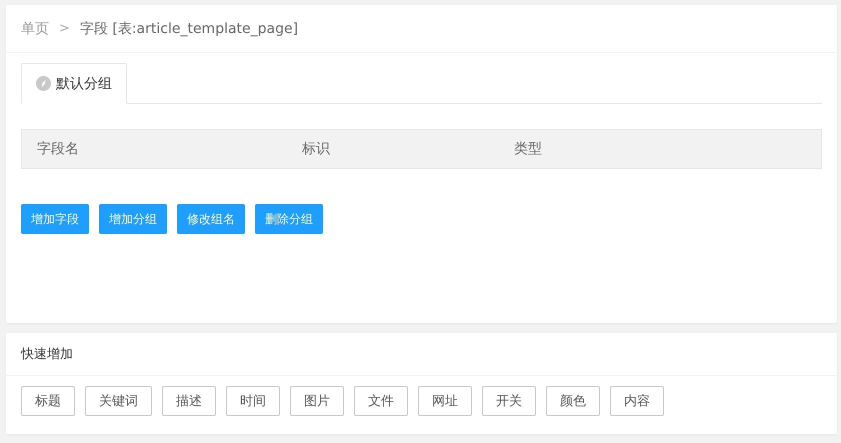 Image resolution: width=841 pixels, height=443 pixels. Describe the element at coordinates (74, 83) in the screenshot. I see `tab: 默认分组` at that location.